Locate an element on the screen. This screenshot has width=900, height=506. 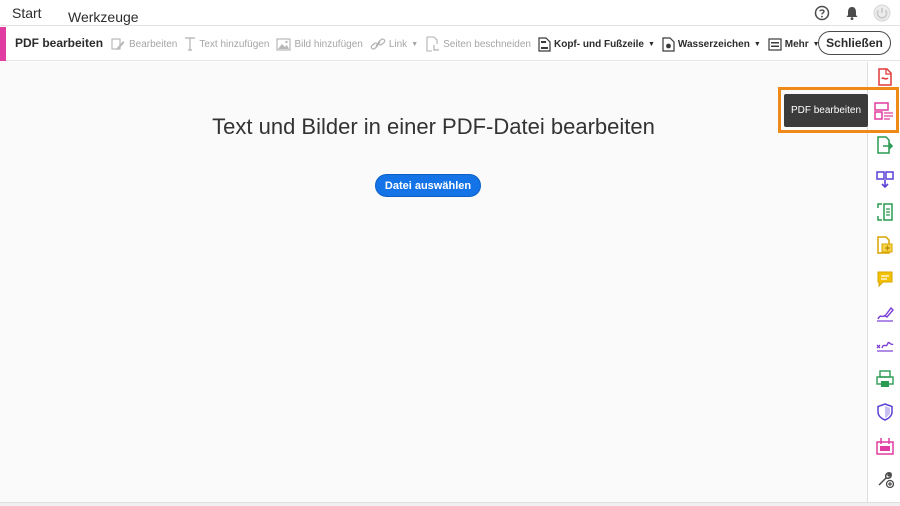
close-tool-button: Schließen is located at coordinates (854, 43).